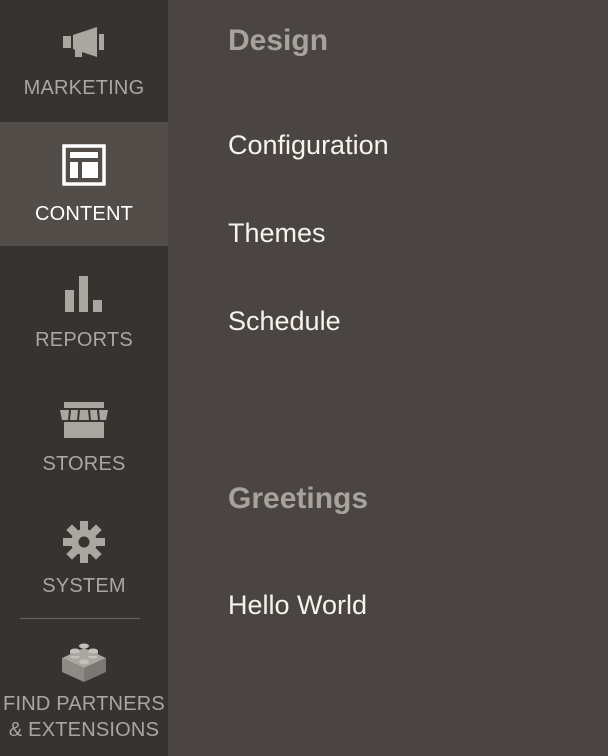  Describe the element at coordinates (298, 498) in the screenshot. I see `section-title-greetings: Greetings` at that location.